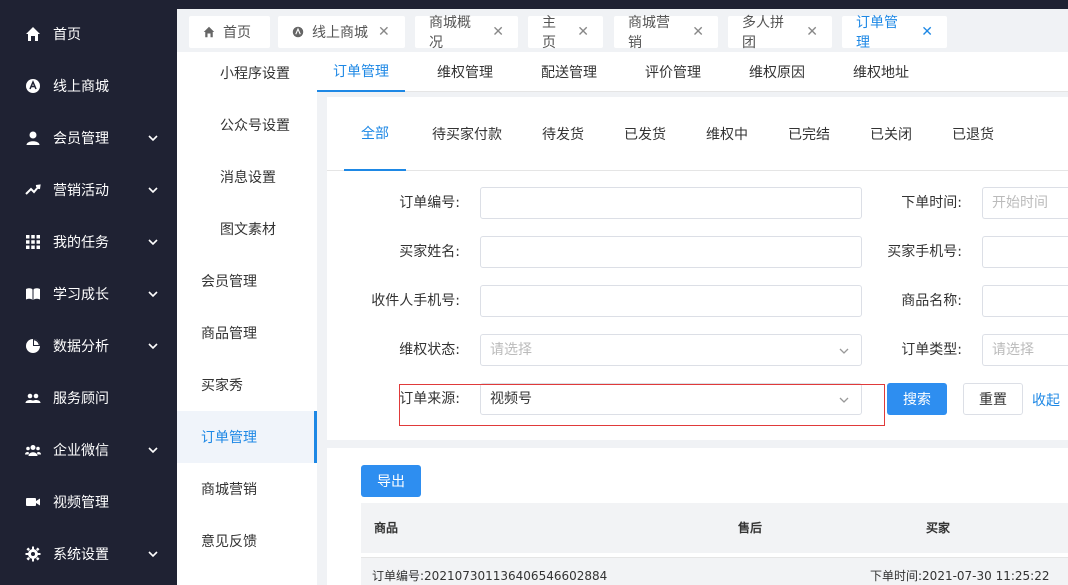  I want to click on tab-home: 首页, so click(229, 32).